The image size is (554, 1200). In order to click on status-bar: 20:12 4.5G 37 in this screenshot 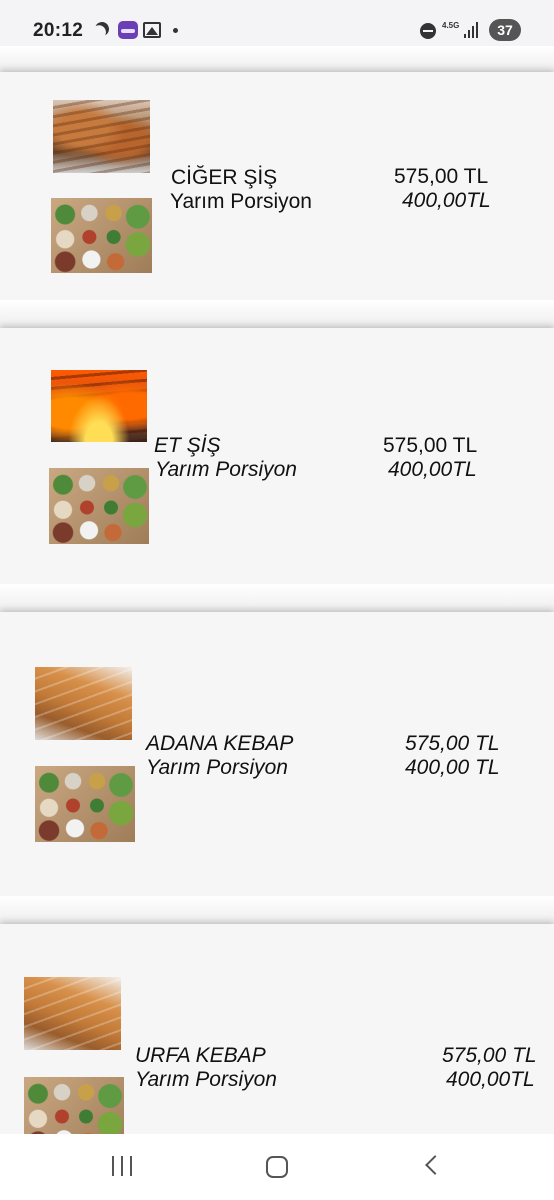, I will do `click(277, 23)`.